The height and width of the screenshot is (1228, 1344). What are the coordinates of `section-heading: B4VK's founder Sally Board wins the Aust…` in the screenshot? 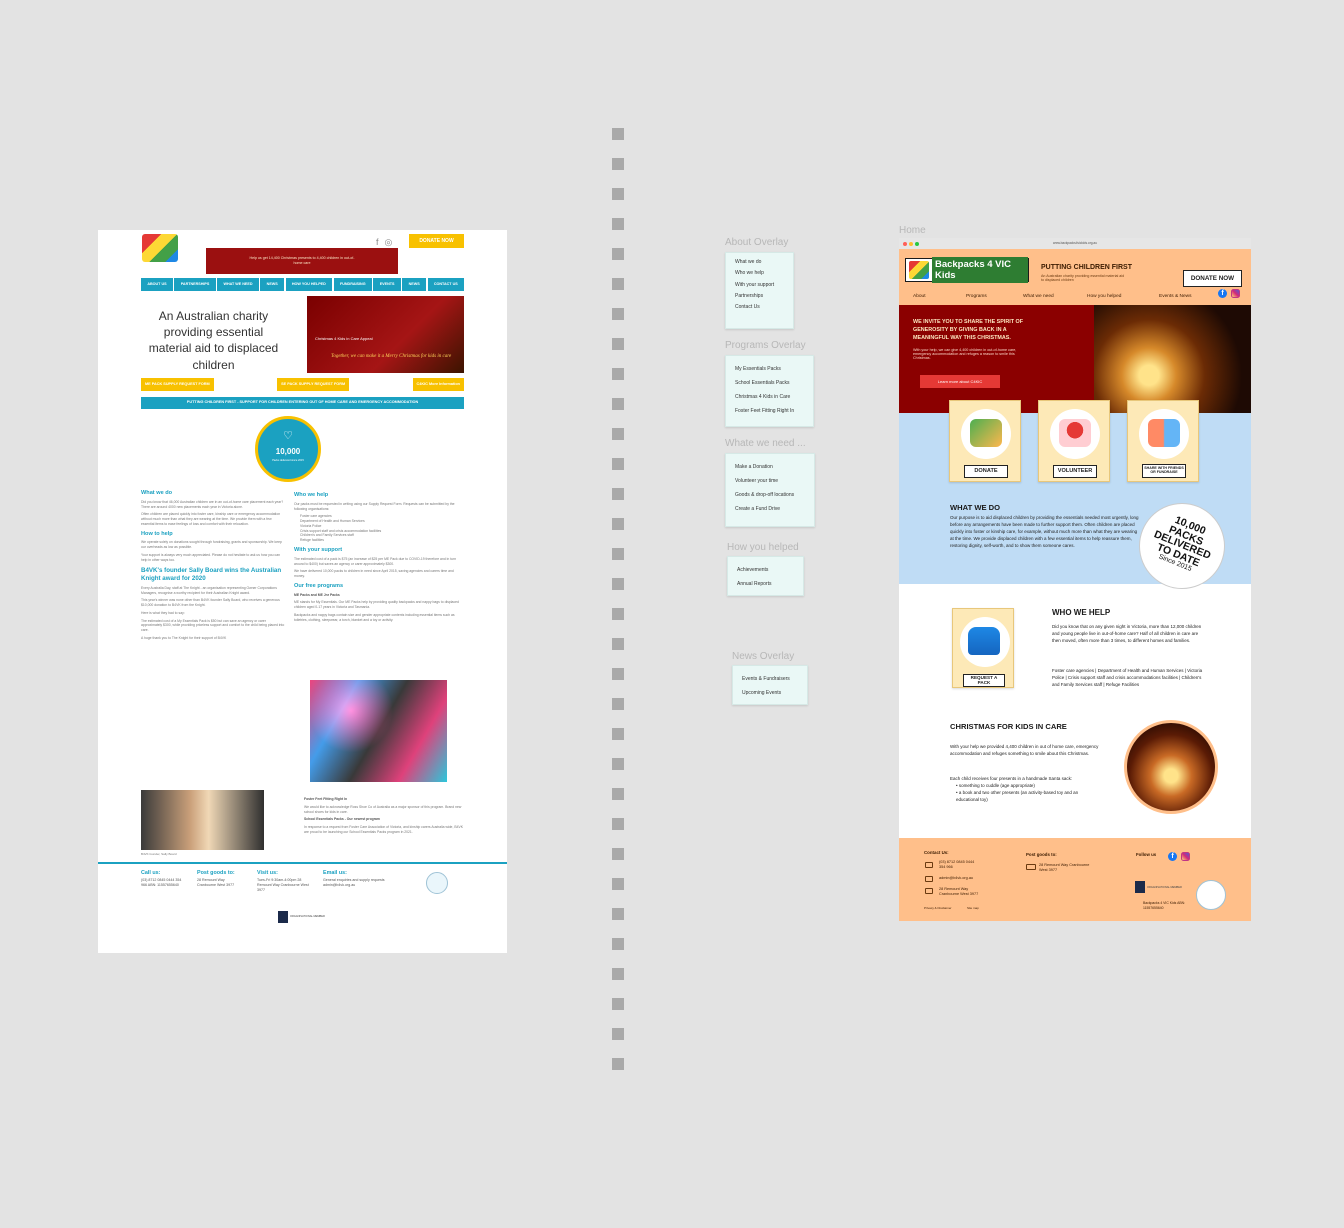 It's located at (211, 574).